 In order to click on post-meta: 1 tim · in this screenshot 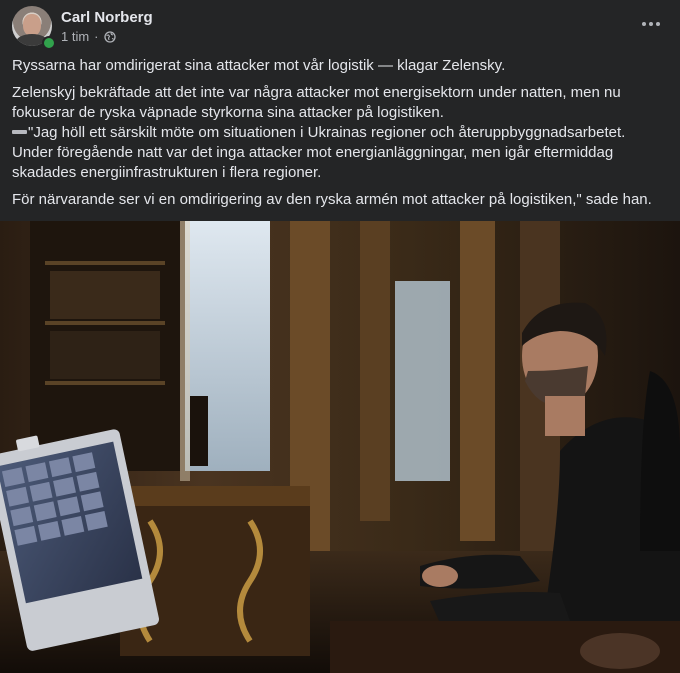, I will do `click(88, 36)`.